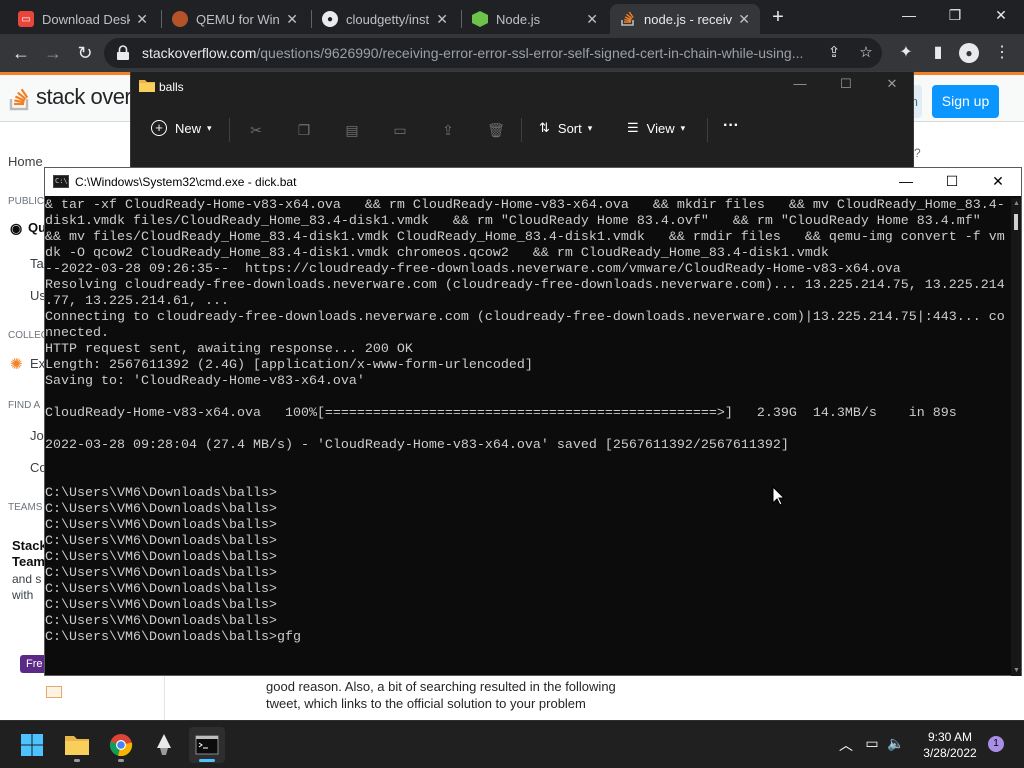 The height and width of the screenshot is (768, 1024). What do you see at coordinates (909, 16) in the screenshot?
I see `chrome-minimize-button: —` at bounding box center [909, 16].